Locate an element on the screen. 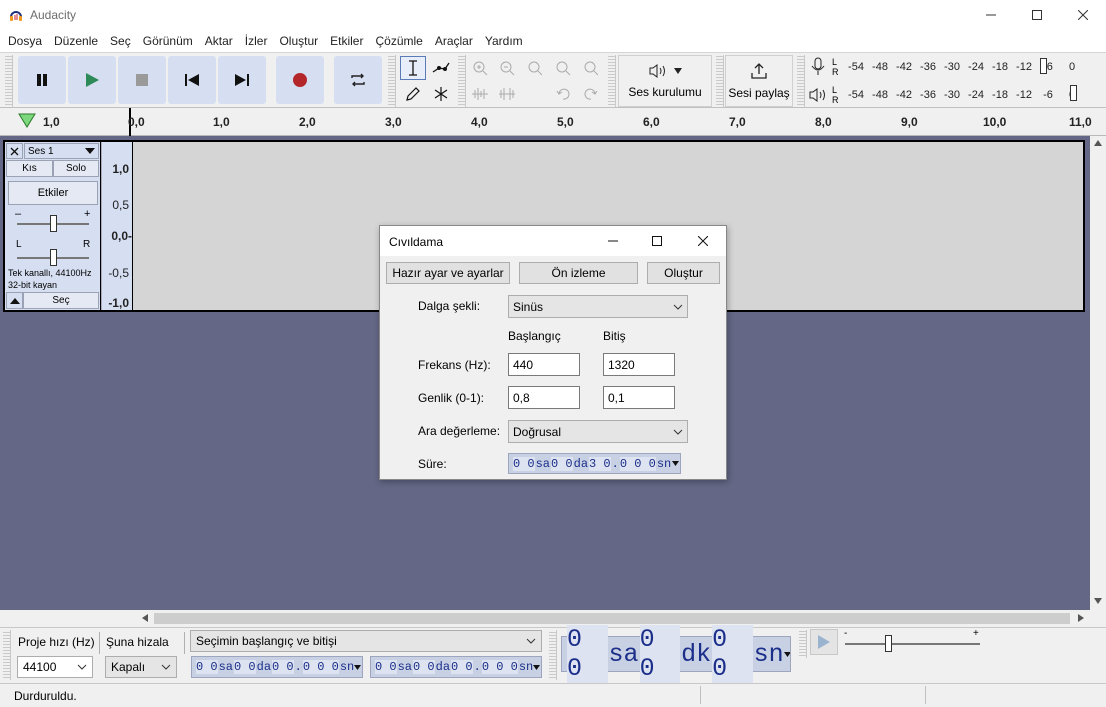 The height and width of the screenshot is (707, 1106). stop-button is located at coordinates (142, 80).